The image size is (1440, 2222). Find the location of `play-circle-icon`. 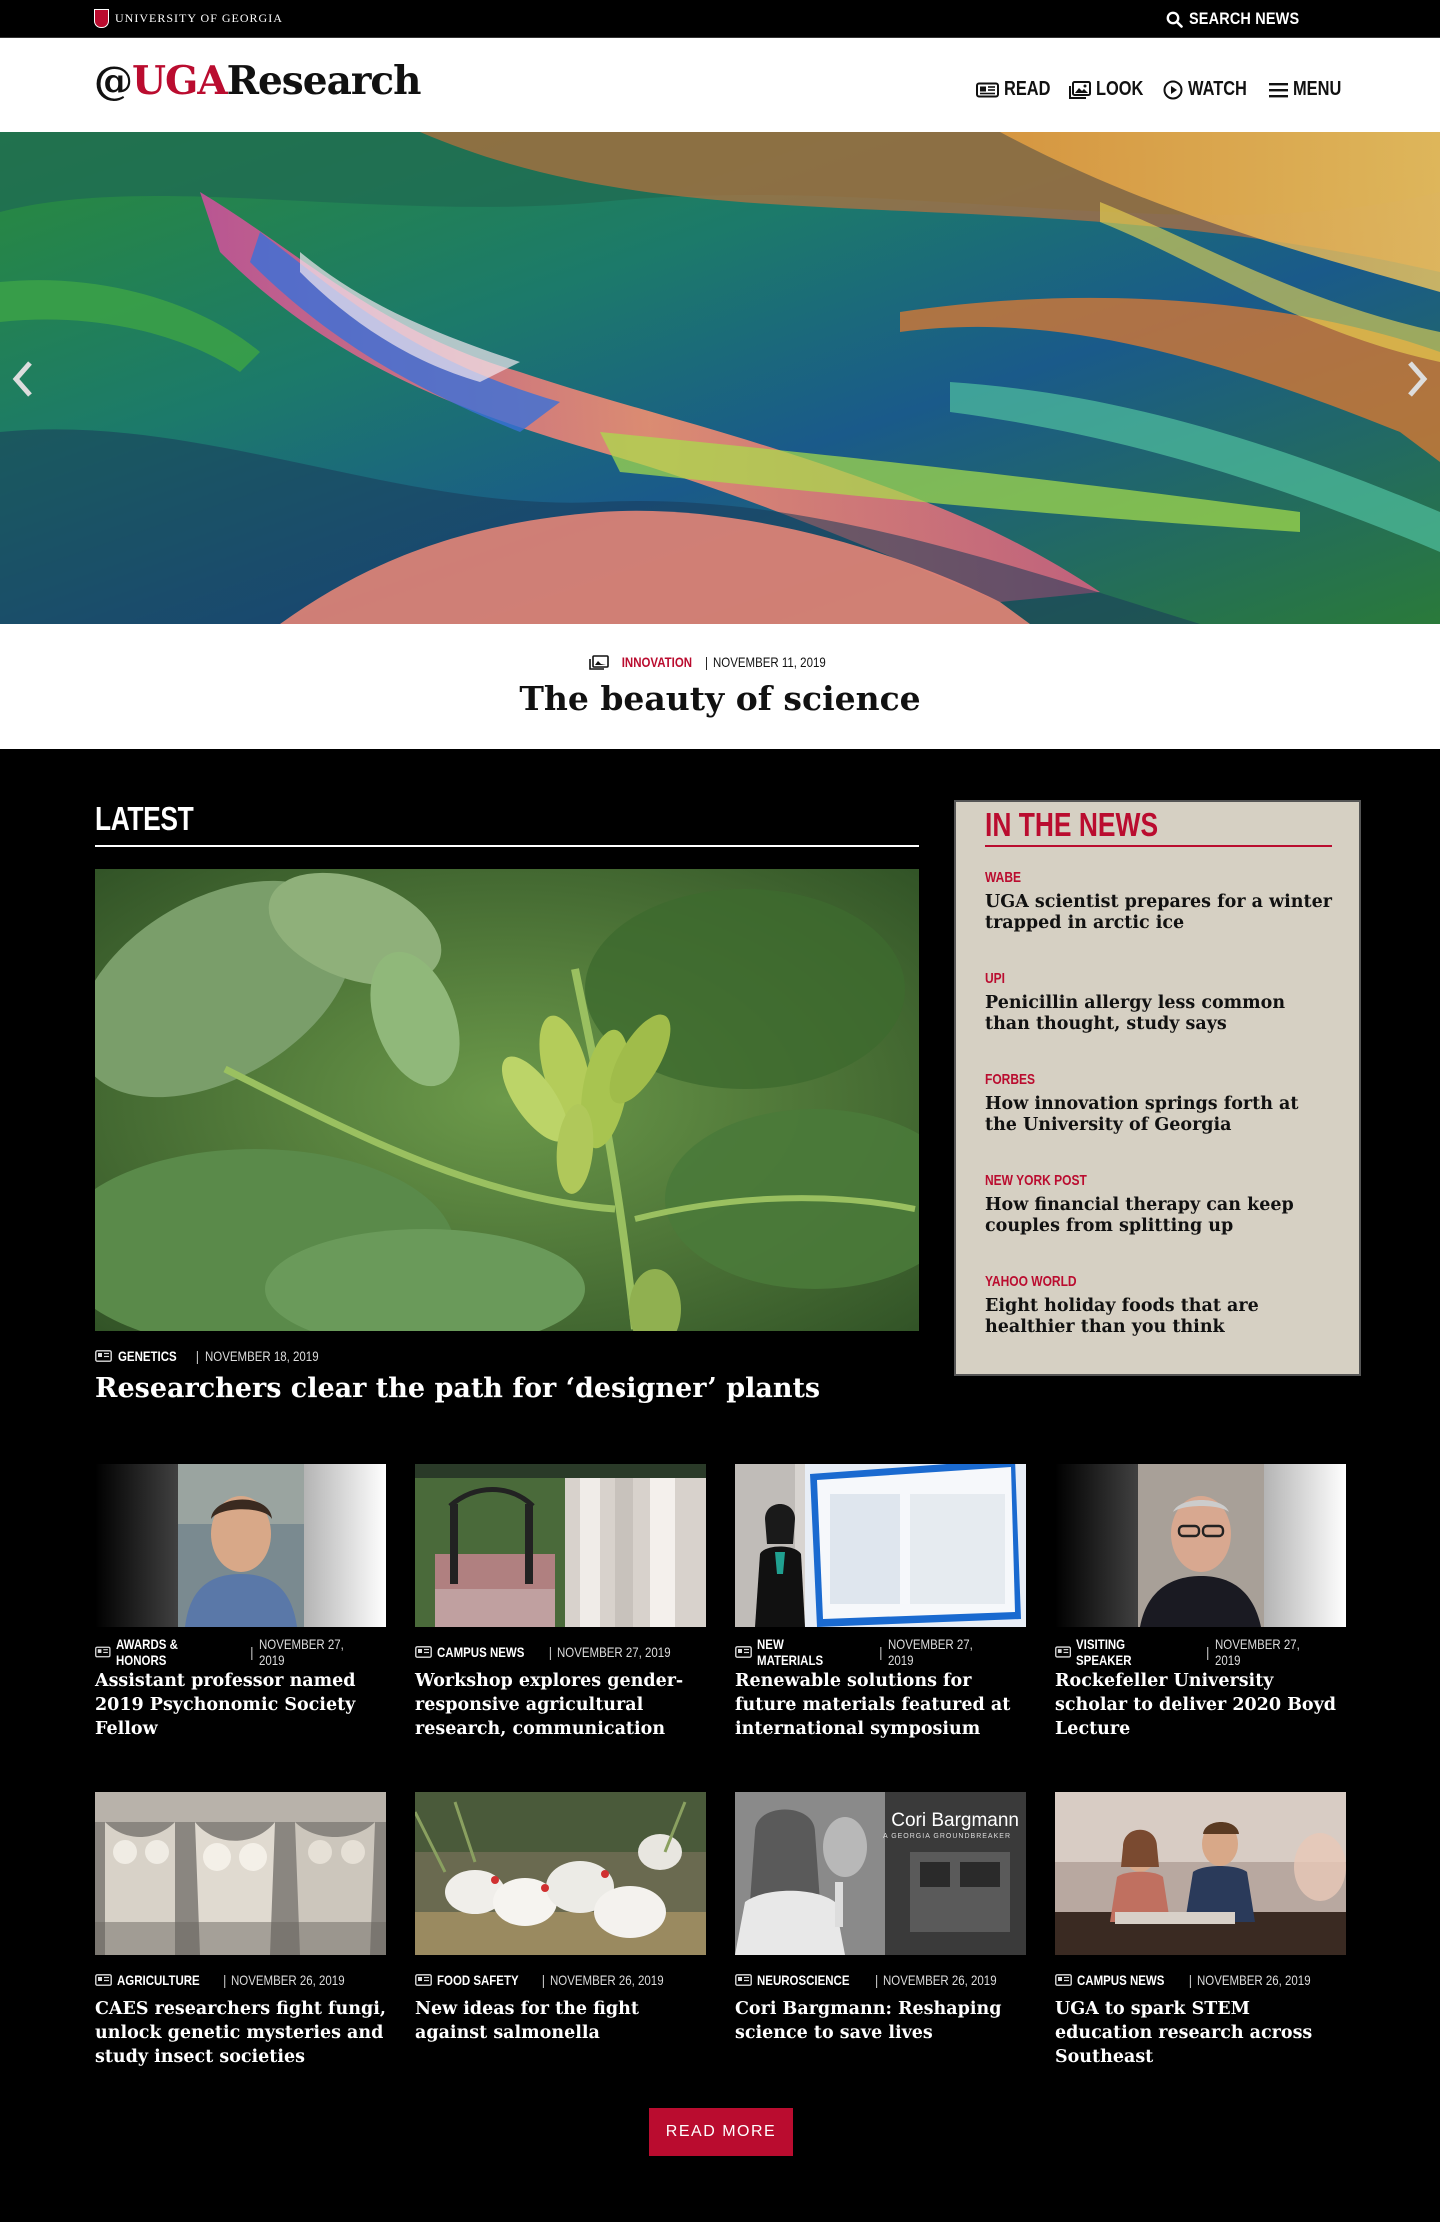

play-circle-icon is located at coordinates (1173, 89).